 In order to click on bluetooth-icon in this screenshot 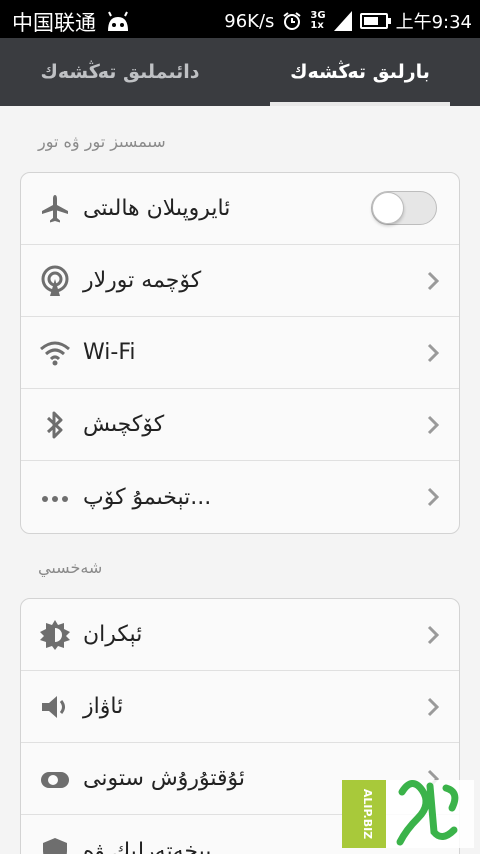, I will do `click(54, 425)`.